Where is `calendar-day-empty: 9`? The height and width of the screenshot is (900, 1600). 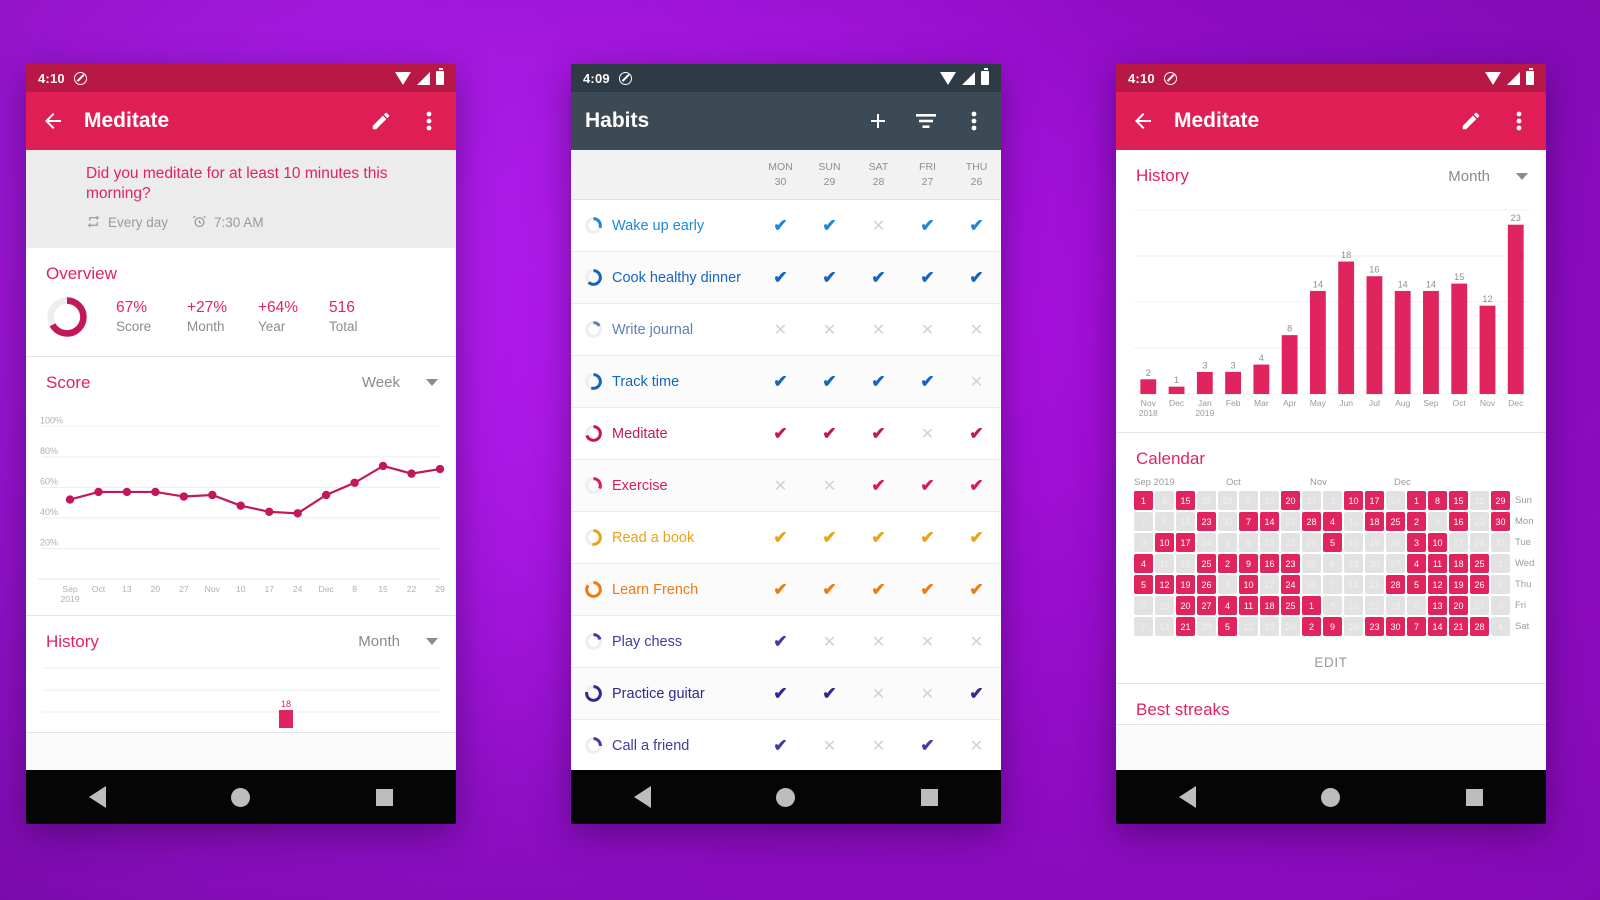
calendar-day-empty: 9 is located at coordinates (1437, 521).